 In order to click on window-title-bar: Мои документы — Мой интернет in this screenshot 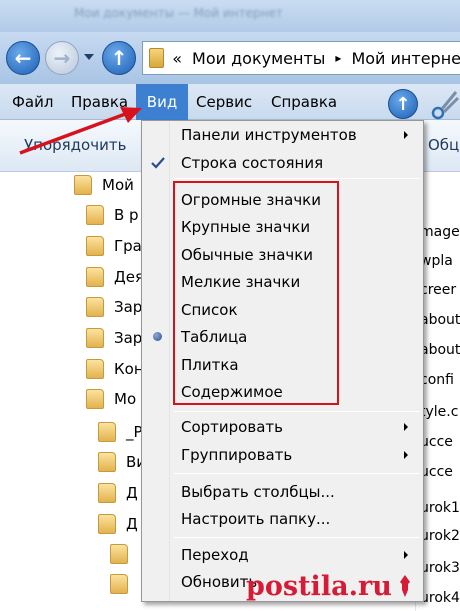, I will do `click(230, 16)`.